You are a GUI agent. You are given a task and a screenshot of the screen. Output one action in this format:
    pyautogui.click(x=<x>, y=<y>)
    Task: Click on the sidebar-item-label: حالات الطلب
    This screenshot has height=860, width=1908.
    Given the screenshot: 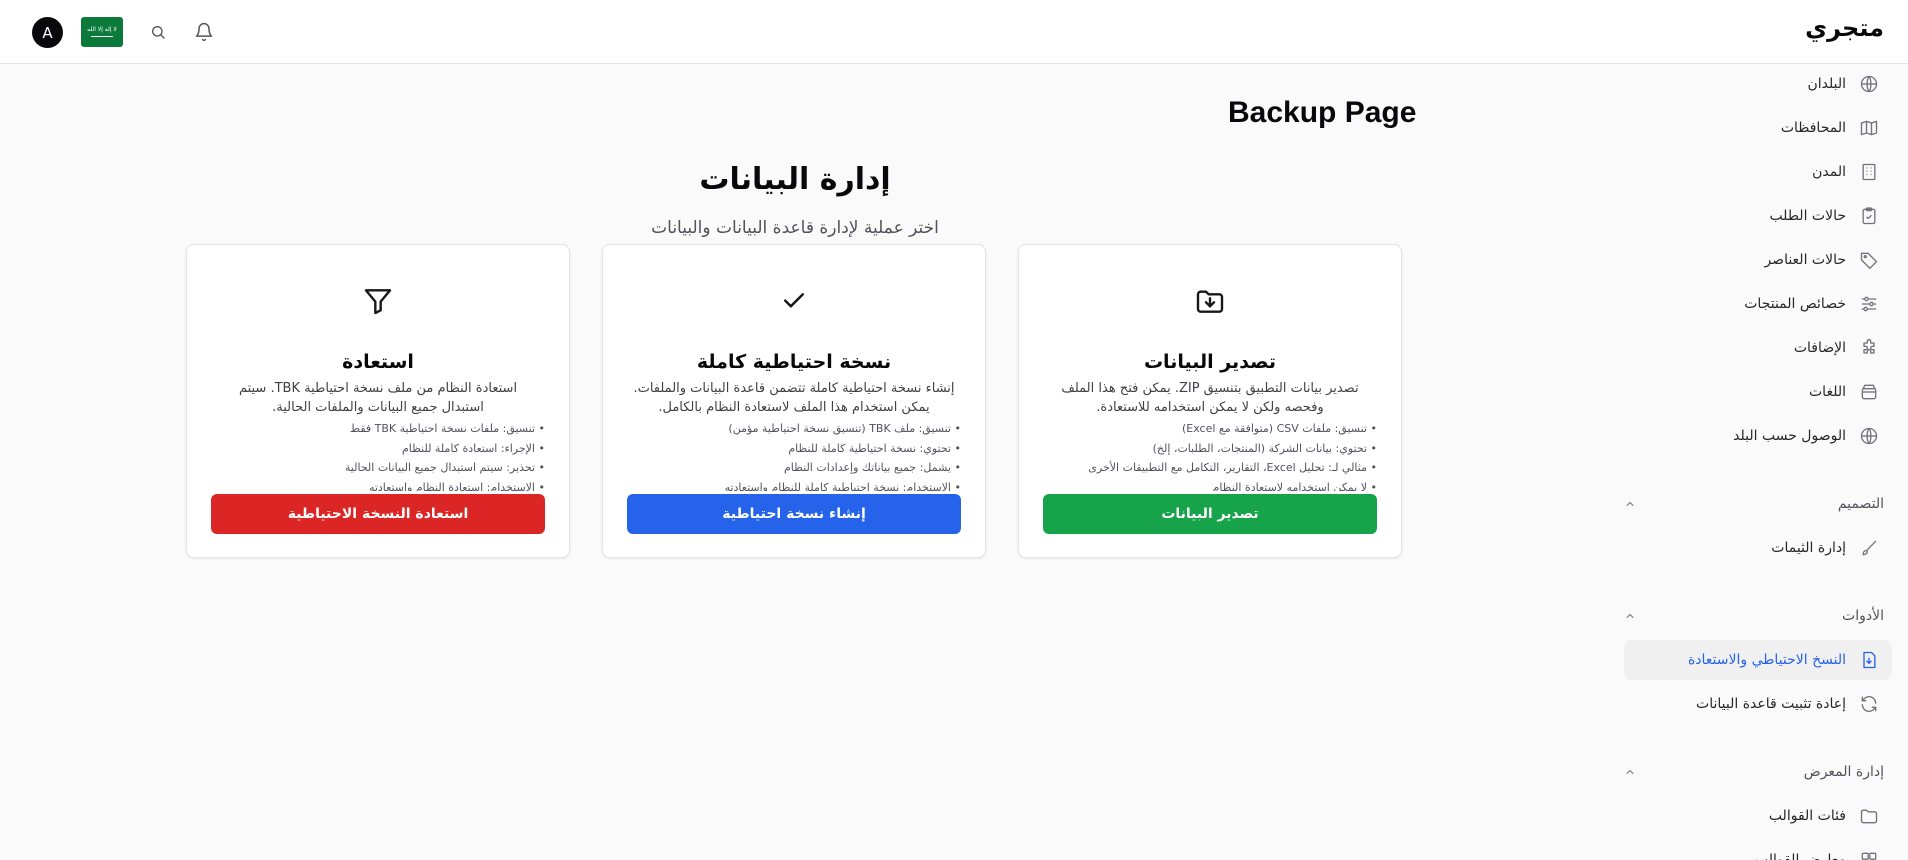 What is the action you would take?
    pyautogui.click(x=1807, y=216)
    